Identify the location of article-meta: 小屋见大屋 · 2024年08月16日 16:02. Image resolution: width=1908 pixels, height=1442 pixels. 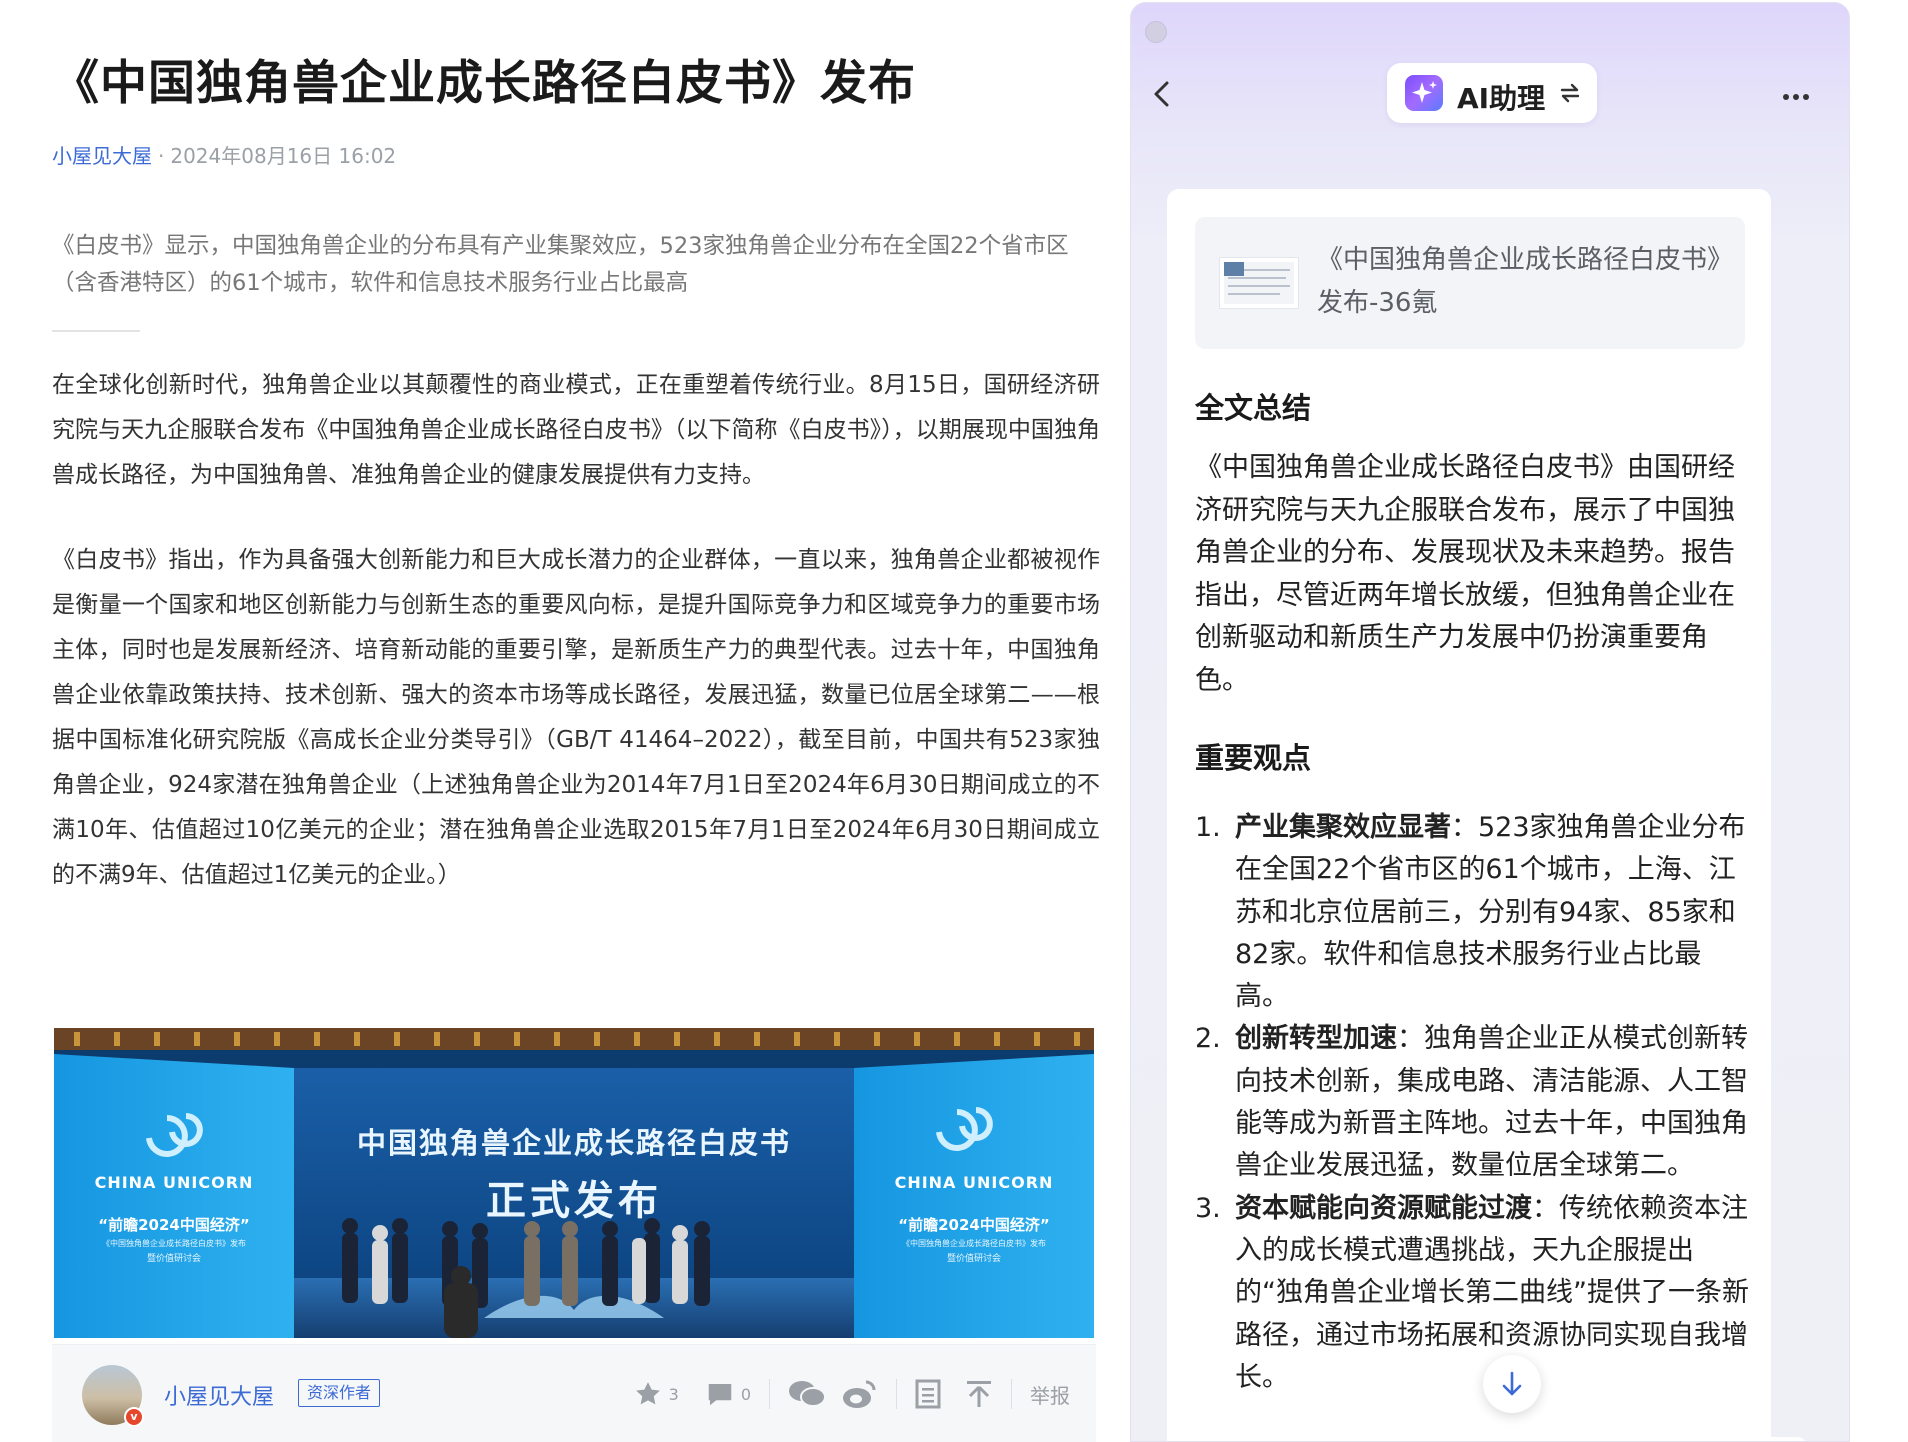
(224, 154).